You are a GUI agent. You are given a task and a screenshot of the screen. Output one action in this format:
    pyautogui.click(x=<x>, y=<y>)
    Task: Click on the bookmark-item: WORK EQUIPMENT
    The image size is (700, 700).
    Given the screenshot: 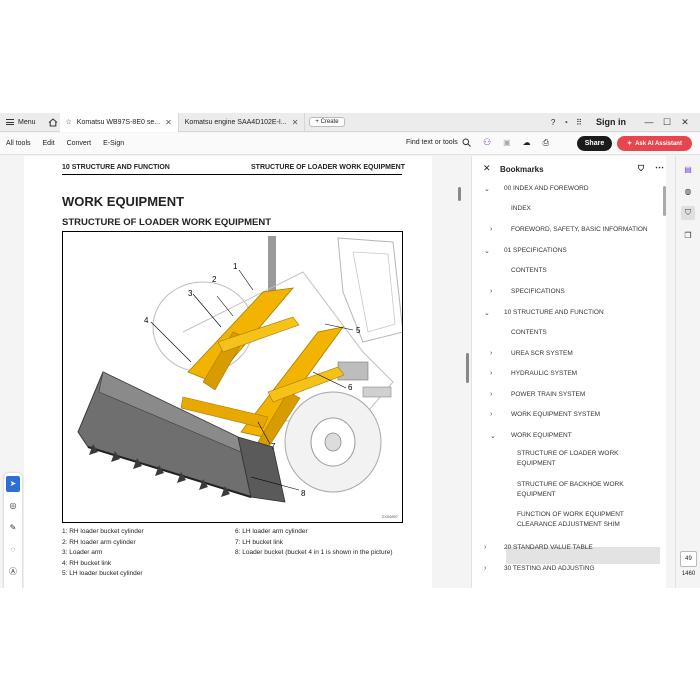 What is the action you would take?
    pyautogui.click(x=541, y=436)
    